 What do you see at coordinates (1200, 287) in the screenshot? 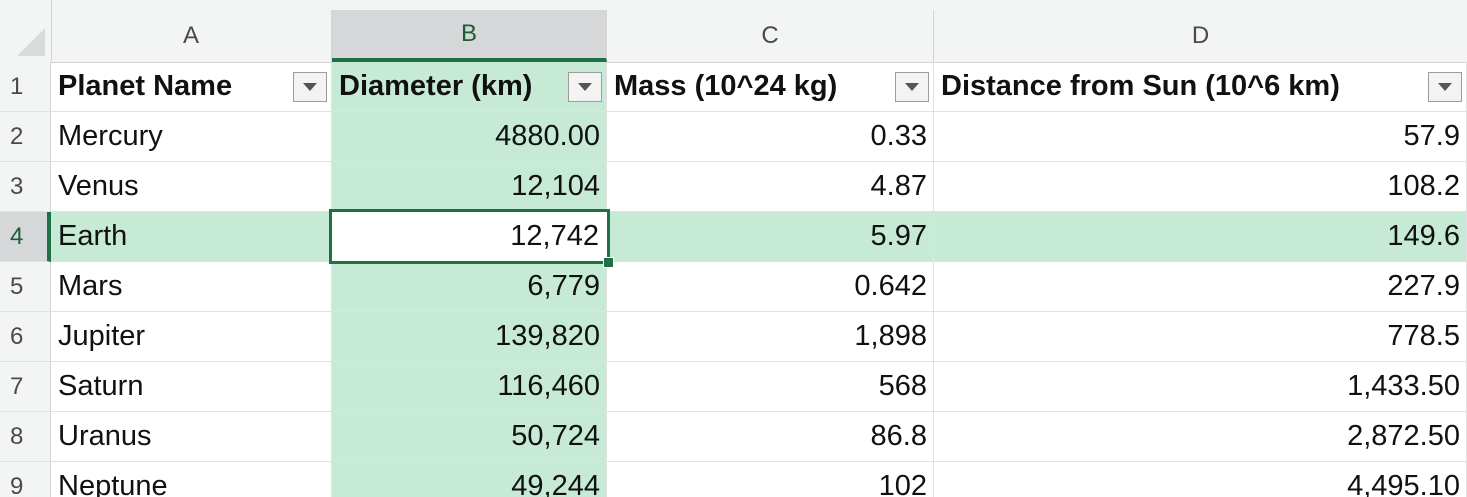
I see `distance-cell: 227.9` at bounding box center [1200, 287].